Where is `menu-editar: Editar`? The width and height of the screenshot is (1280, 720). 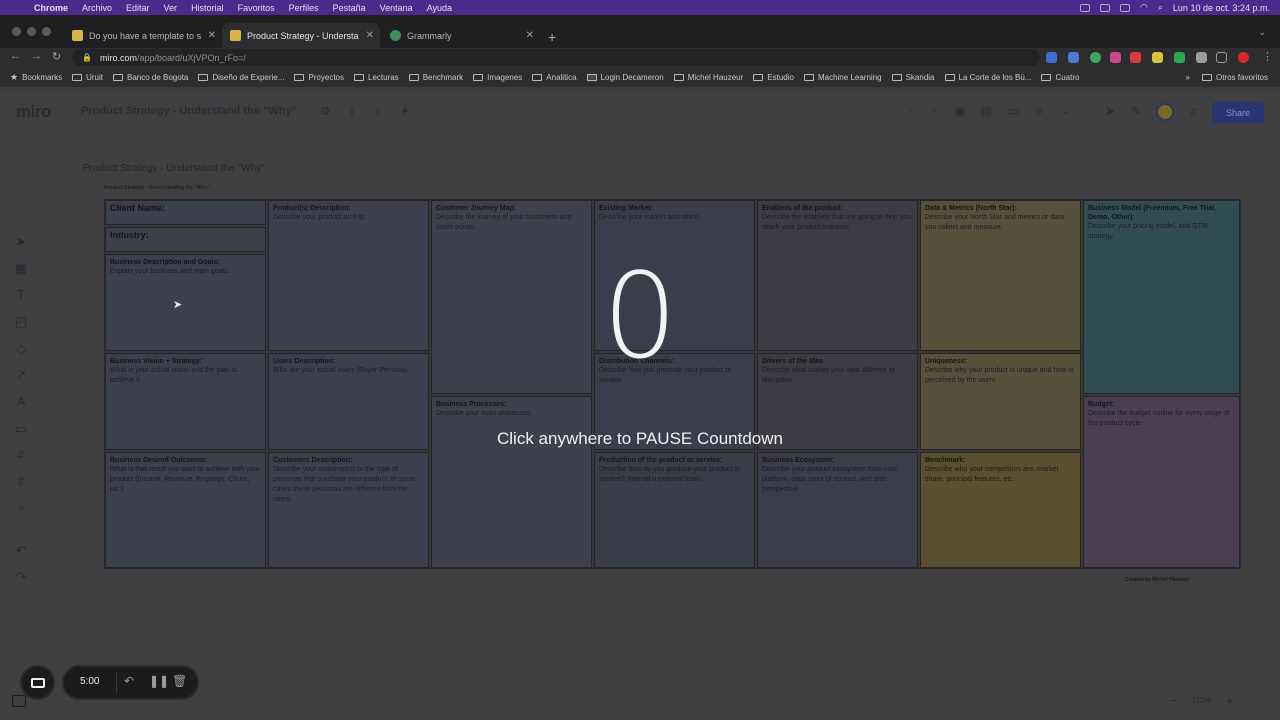
menu-editar: Editar is located at coordinates (138, 8).